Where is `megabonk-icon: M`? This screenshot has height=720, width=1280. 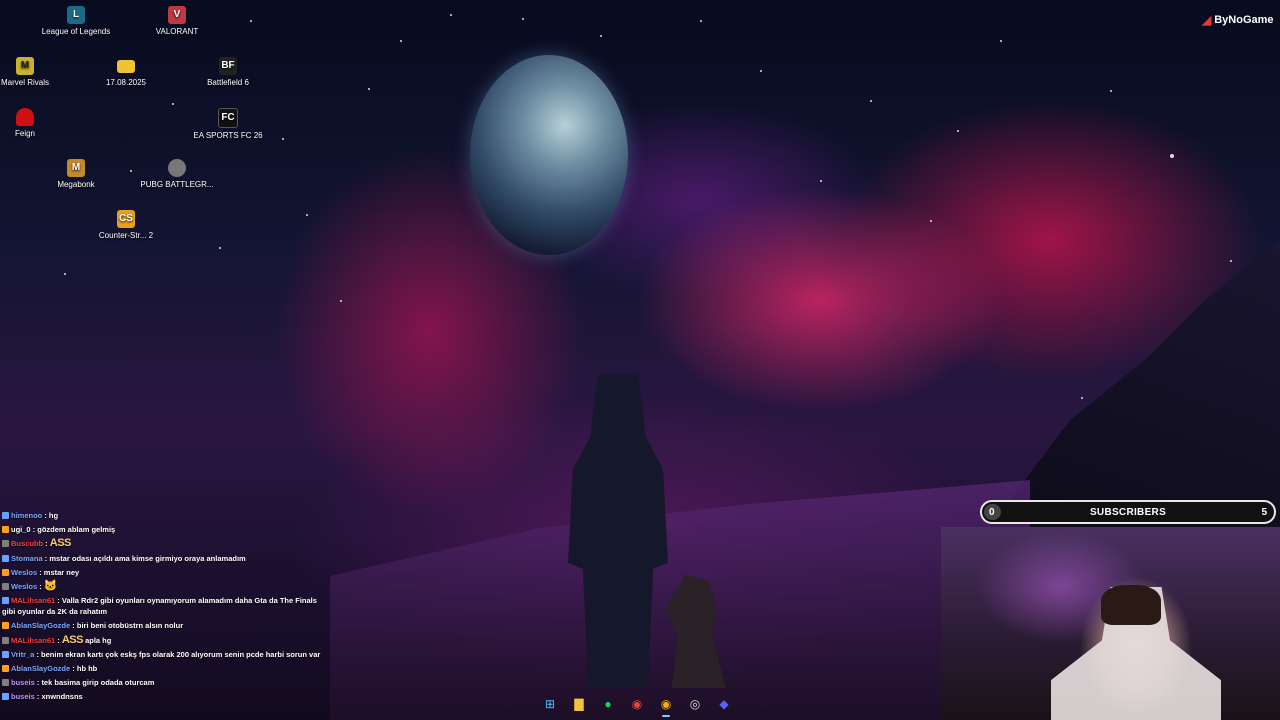 megabonk-icon: M is located at coordinates (76, 168).